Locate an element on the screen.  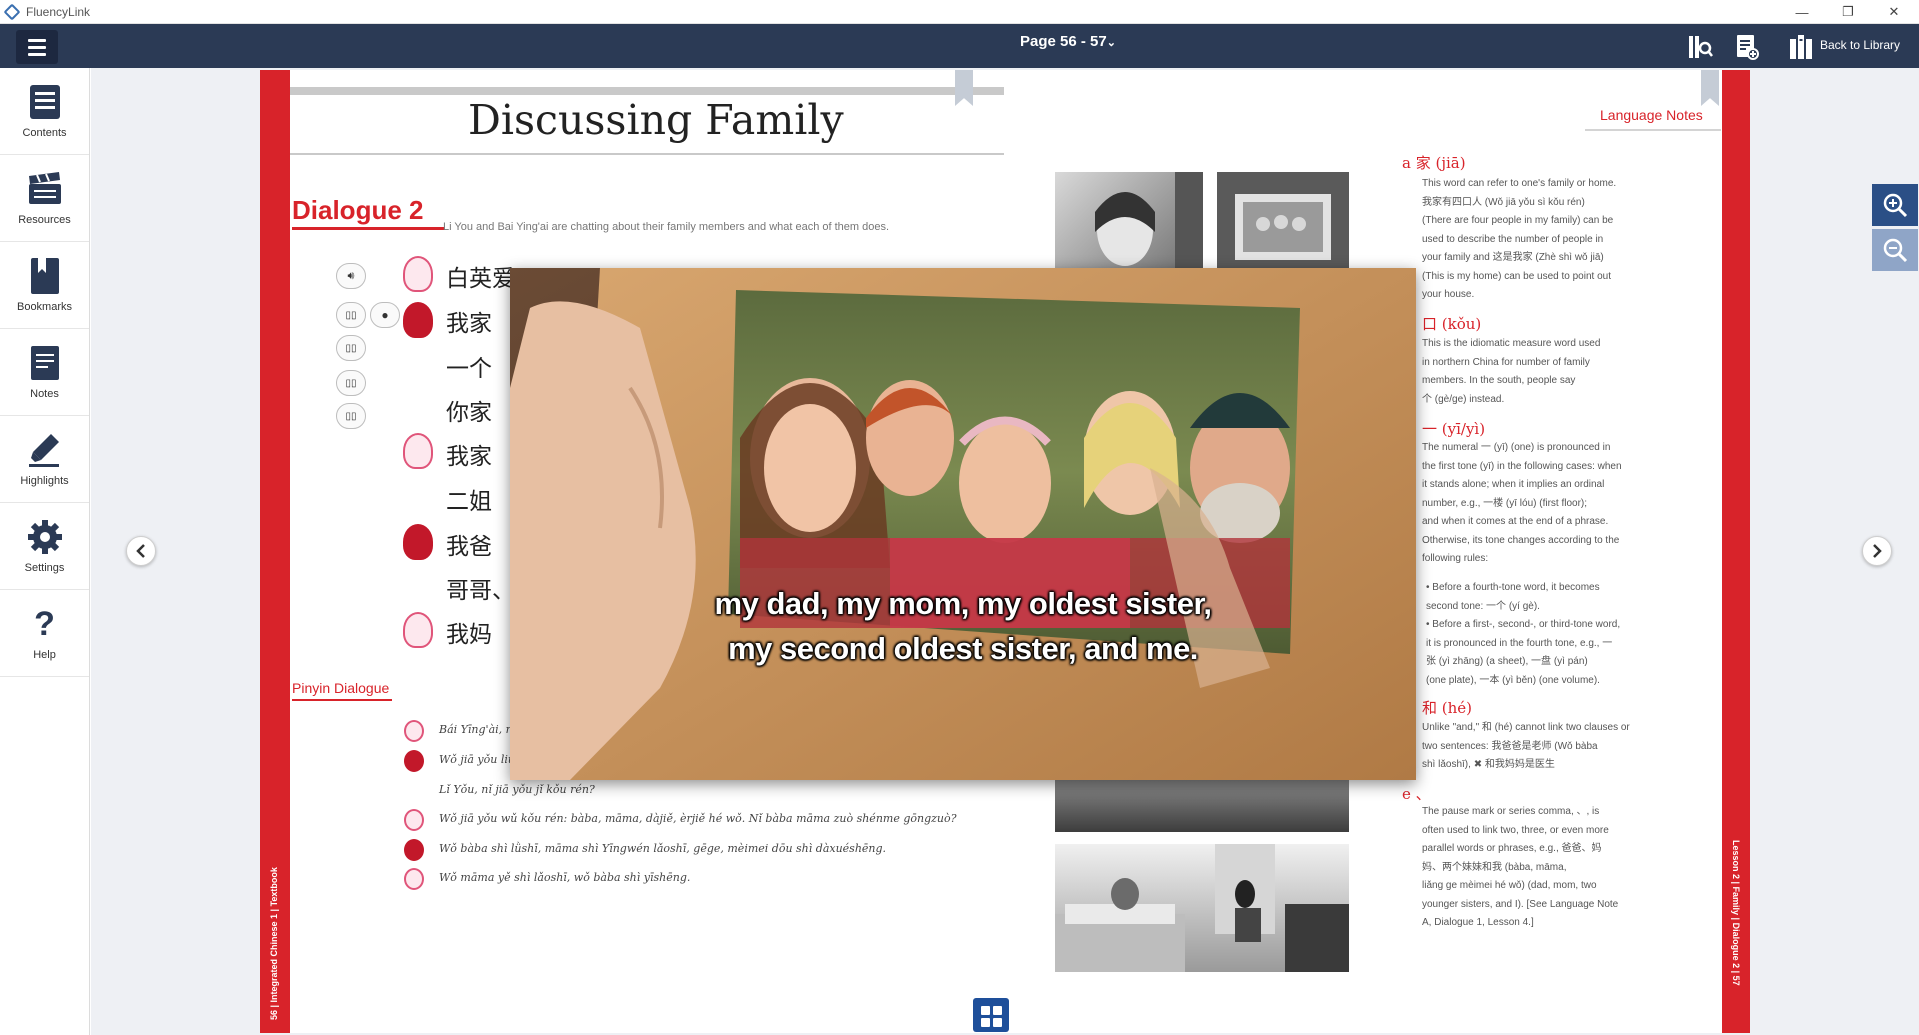
sidebar-item-contents: Contents is located at coordinates (44, 111).